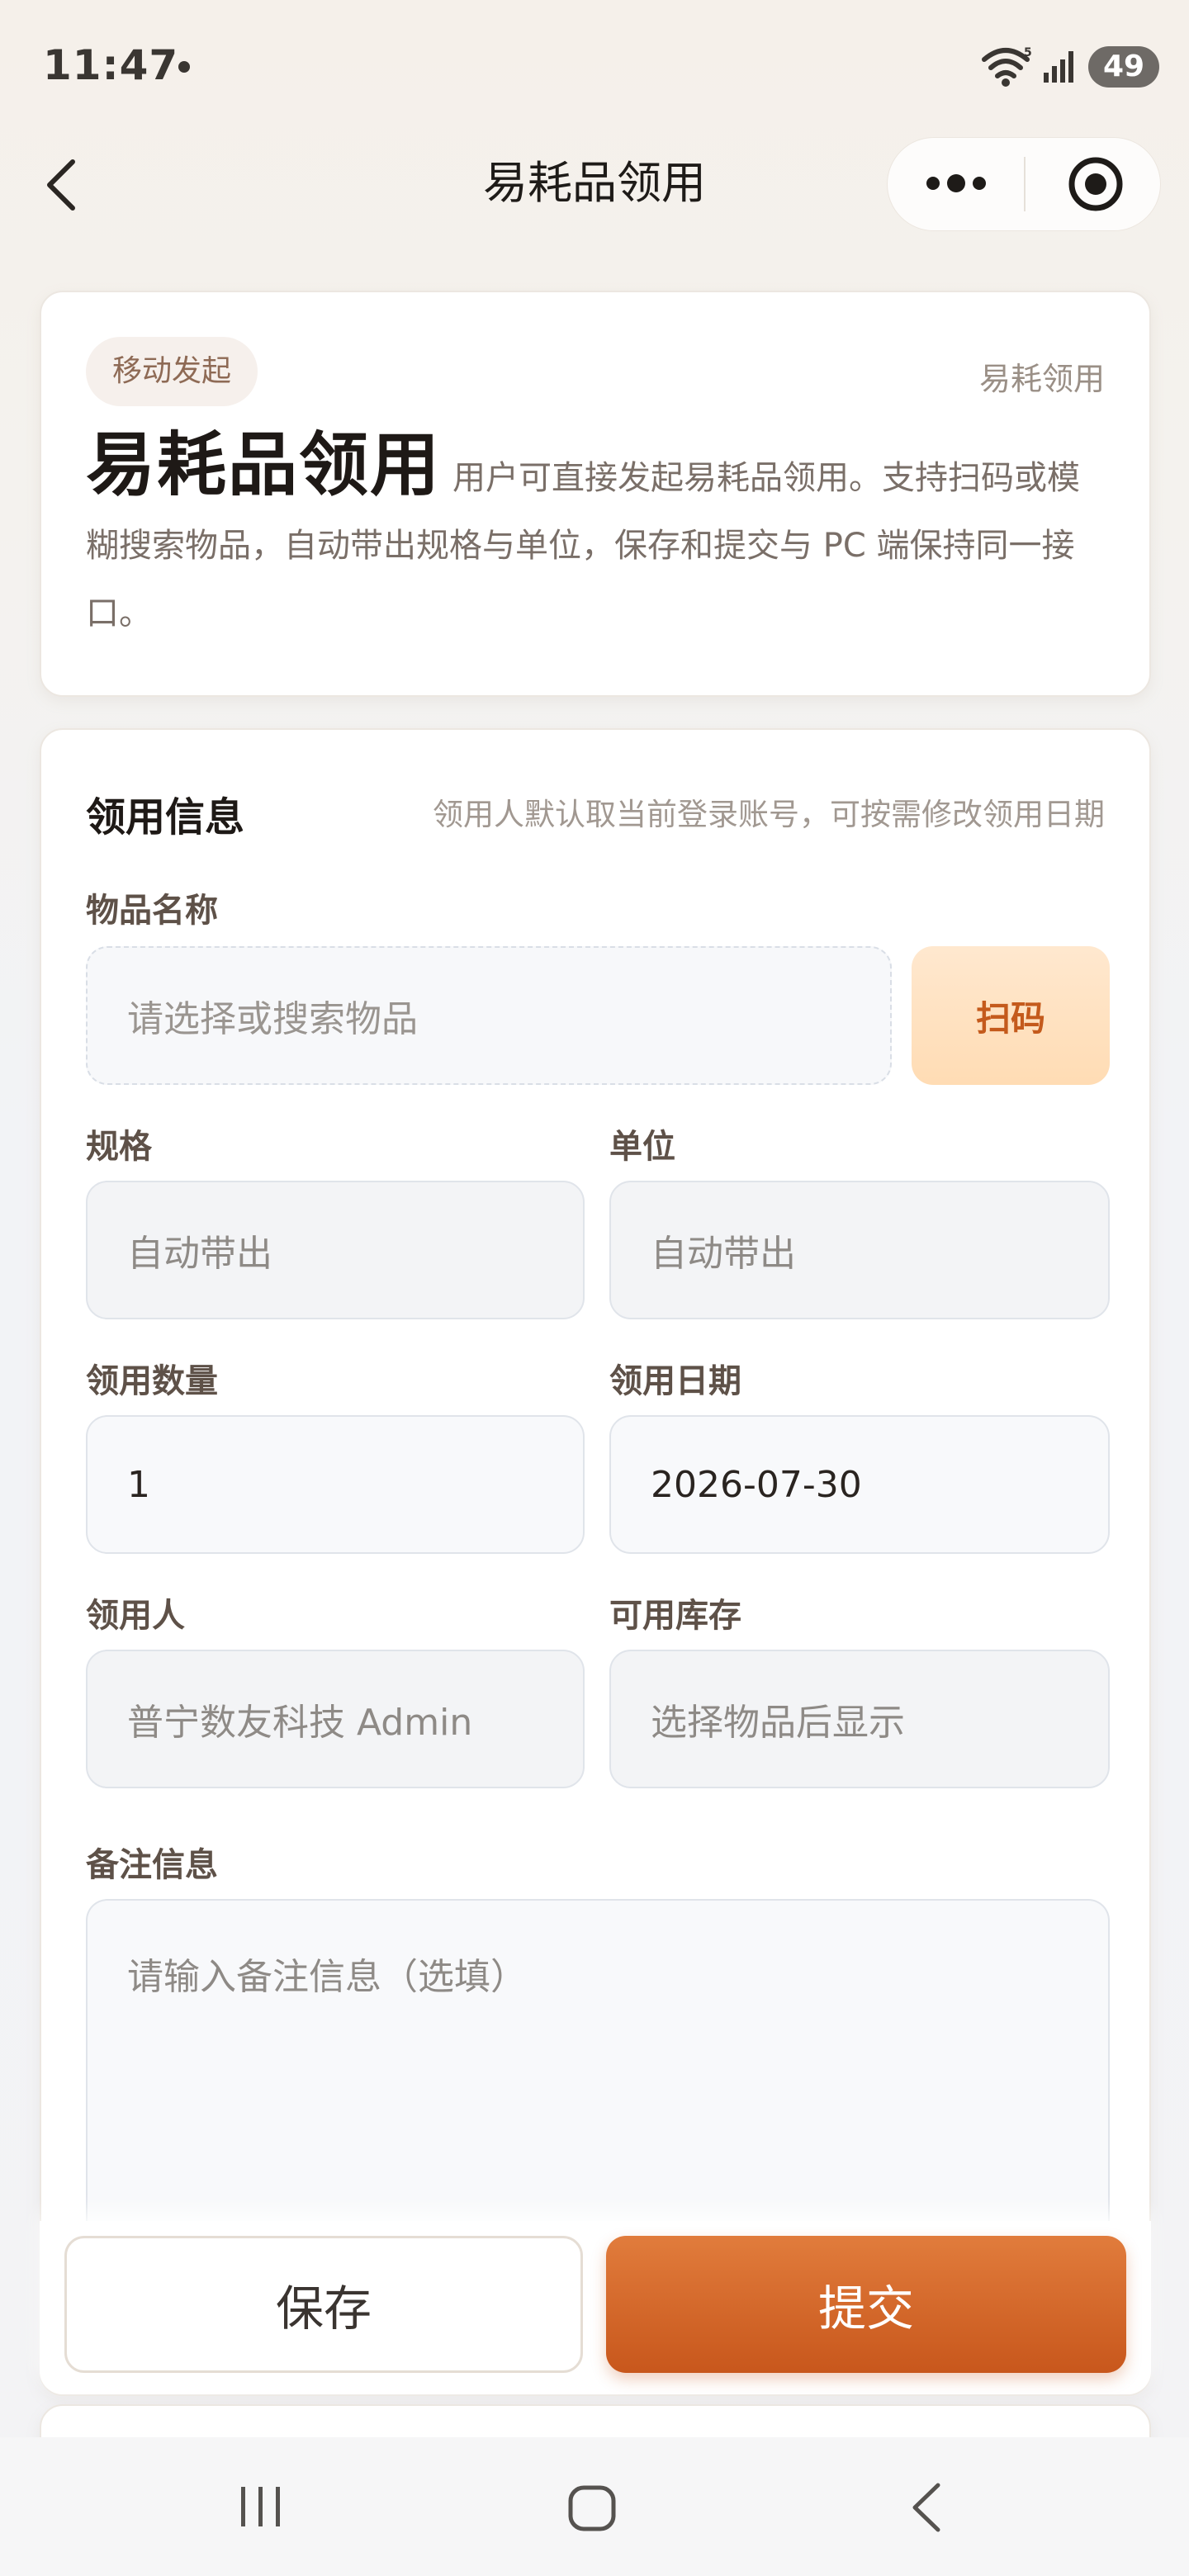 Image resolution: width=1189 pixels, height=2576 pixels. Describe the element at coordinates (152, 911) in the screenshot. I see `item-name-label: 物品名称` at that location.